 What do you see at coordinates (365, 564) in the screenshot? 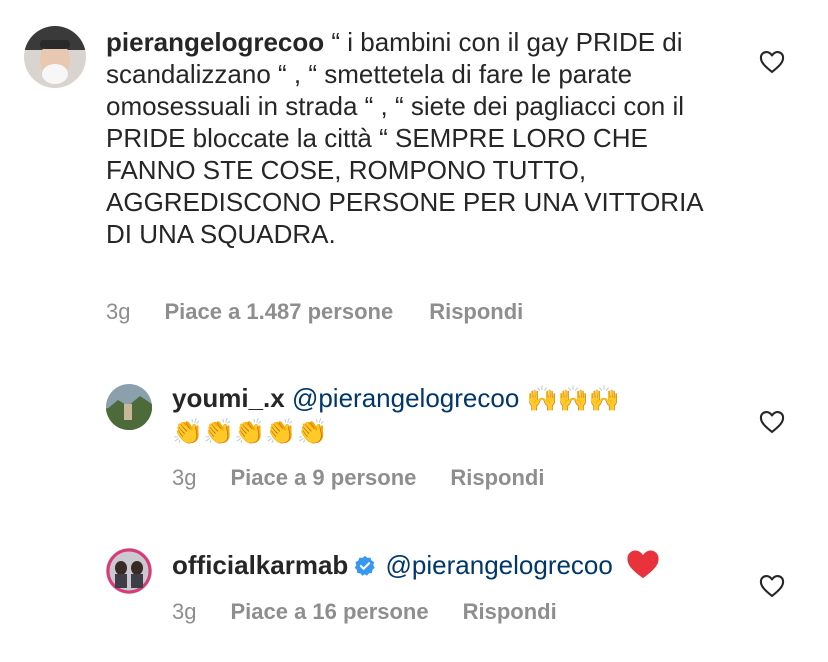
I see `verified-badge-icon` at bounding box center [365, 564].